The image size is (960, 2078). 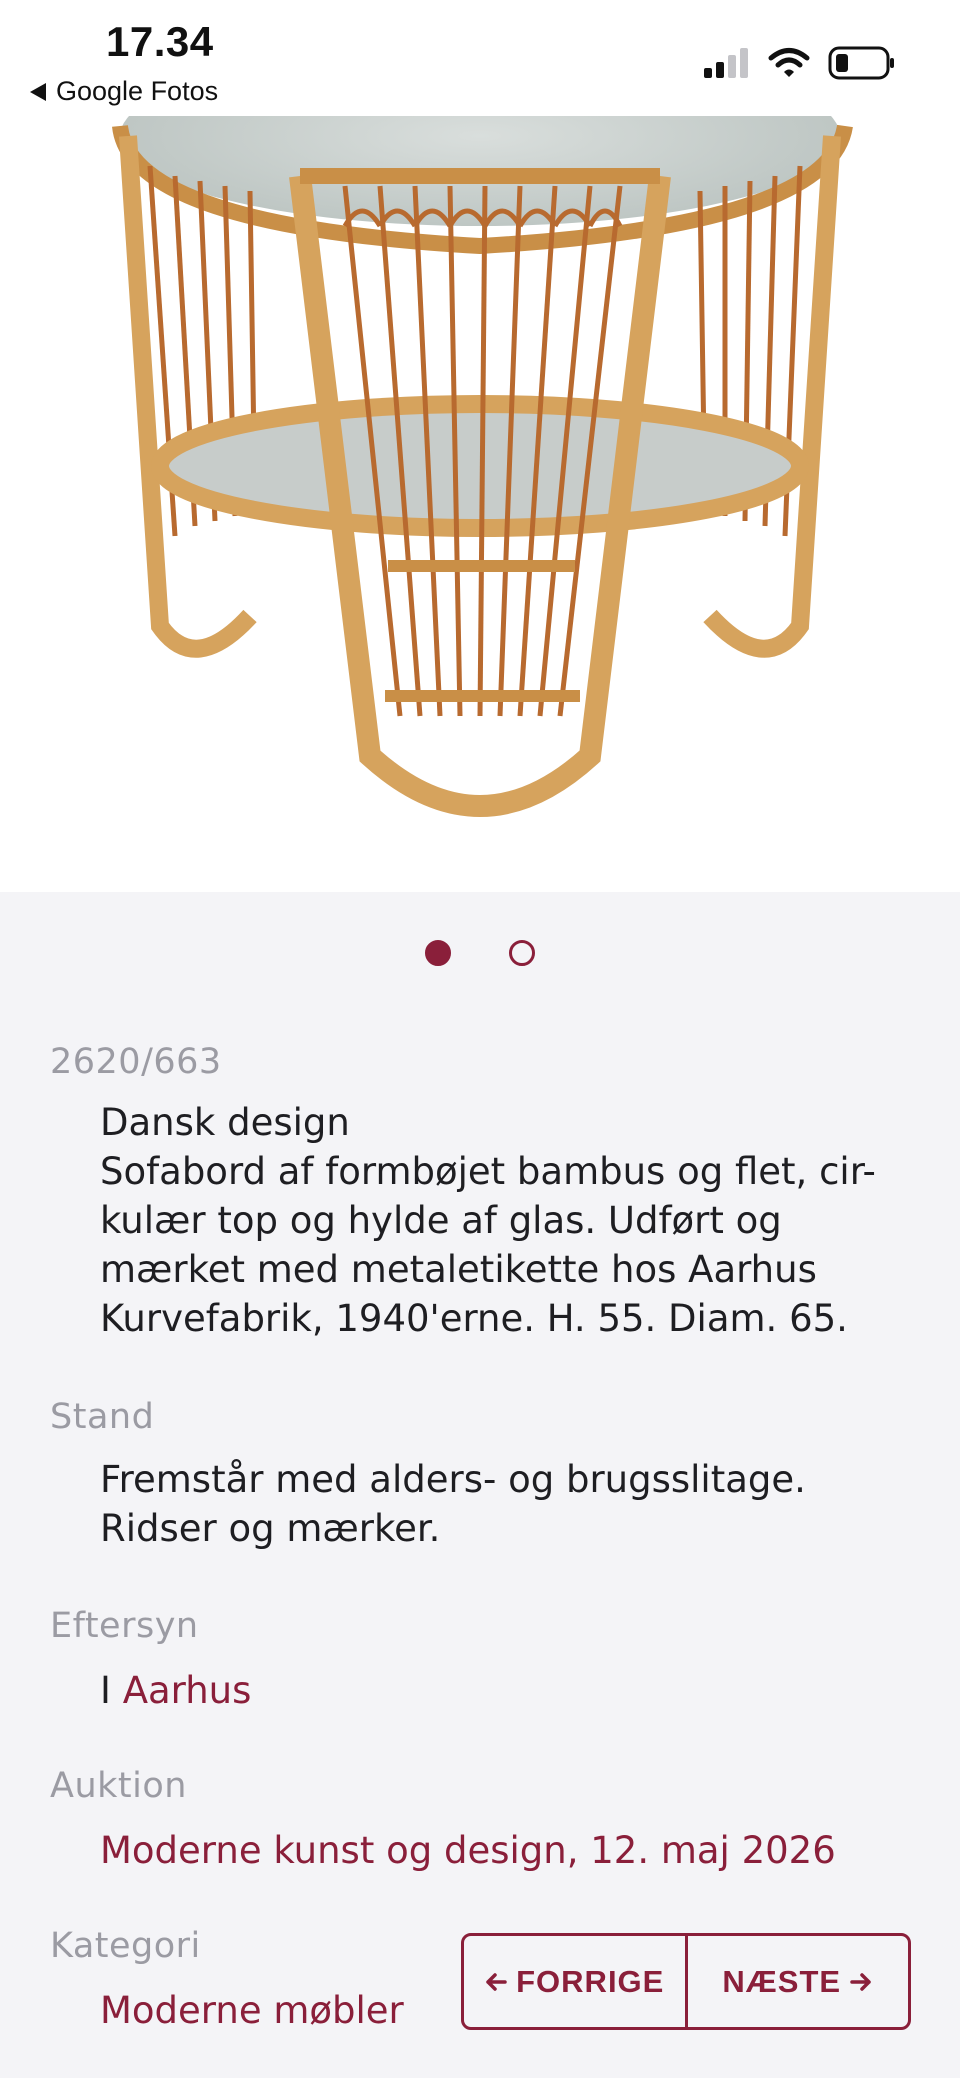 What do you see at coordinates (118, 1786) in the screenshot?
I see `auction-label: Auktion` at bounding box center [118, 1786].